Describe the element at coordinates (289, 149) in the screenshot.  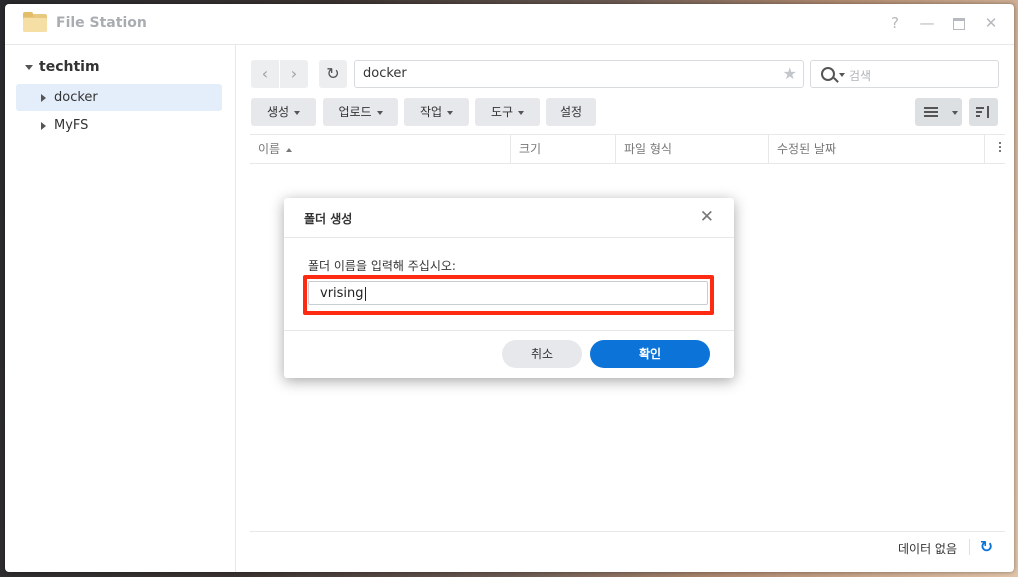
I see `sort-ascending-icon` at that location.